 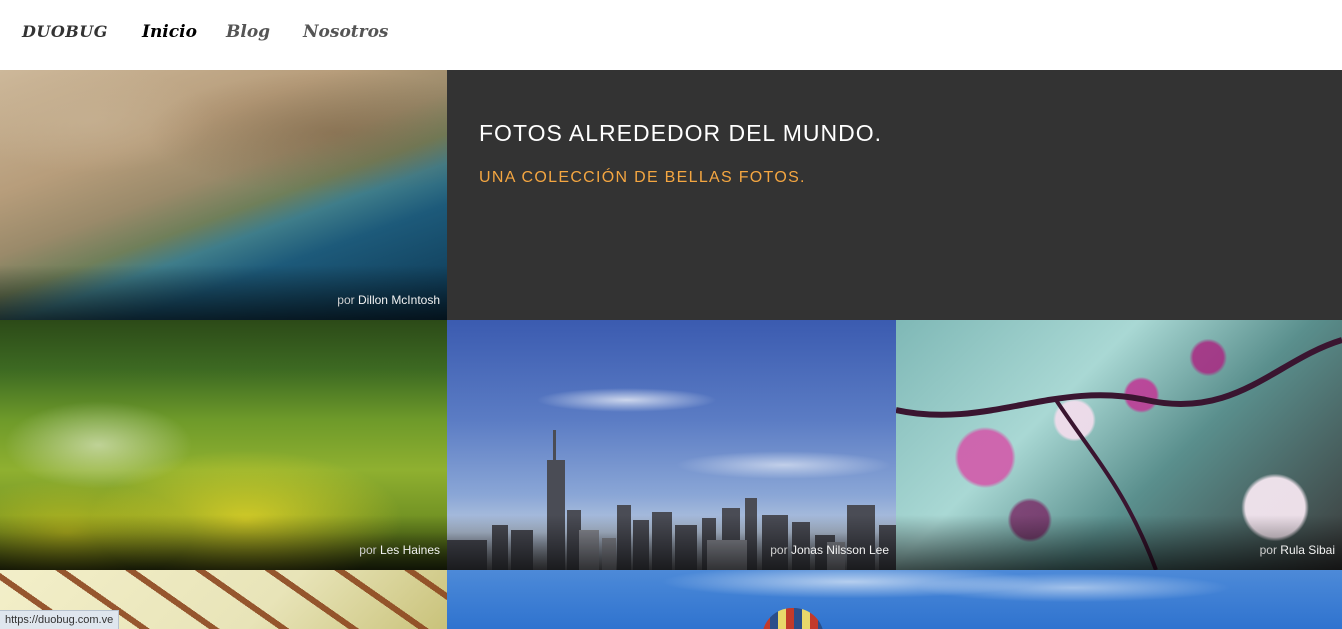 What do you see at coordinates (223, 195) in the screenshot?
I see `photo-tile-coast: por Dillon McIntosh` at bounding box center [223, 195].